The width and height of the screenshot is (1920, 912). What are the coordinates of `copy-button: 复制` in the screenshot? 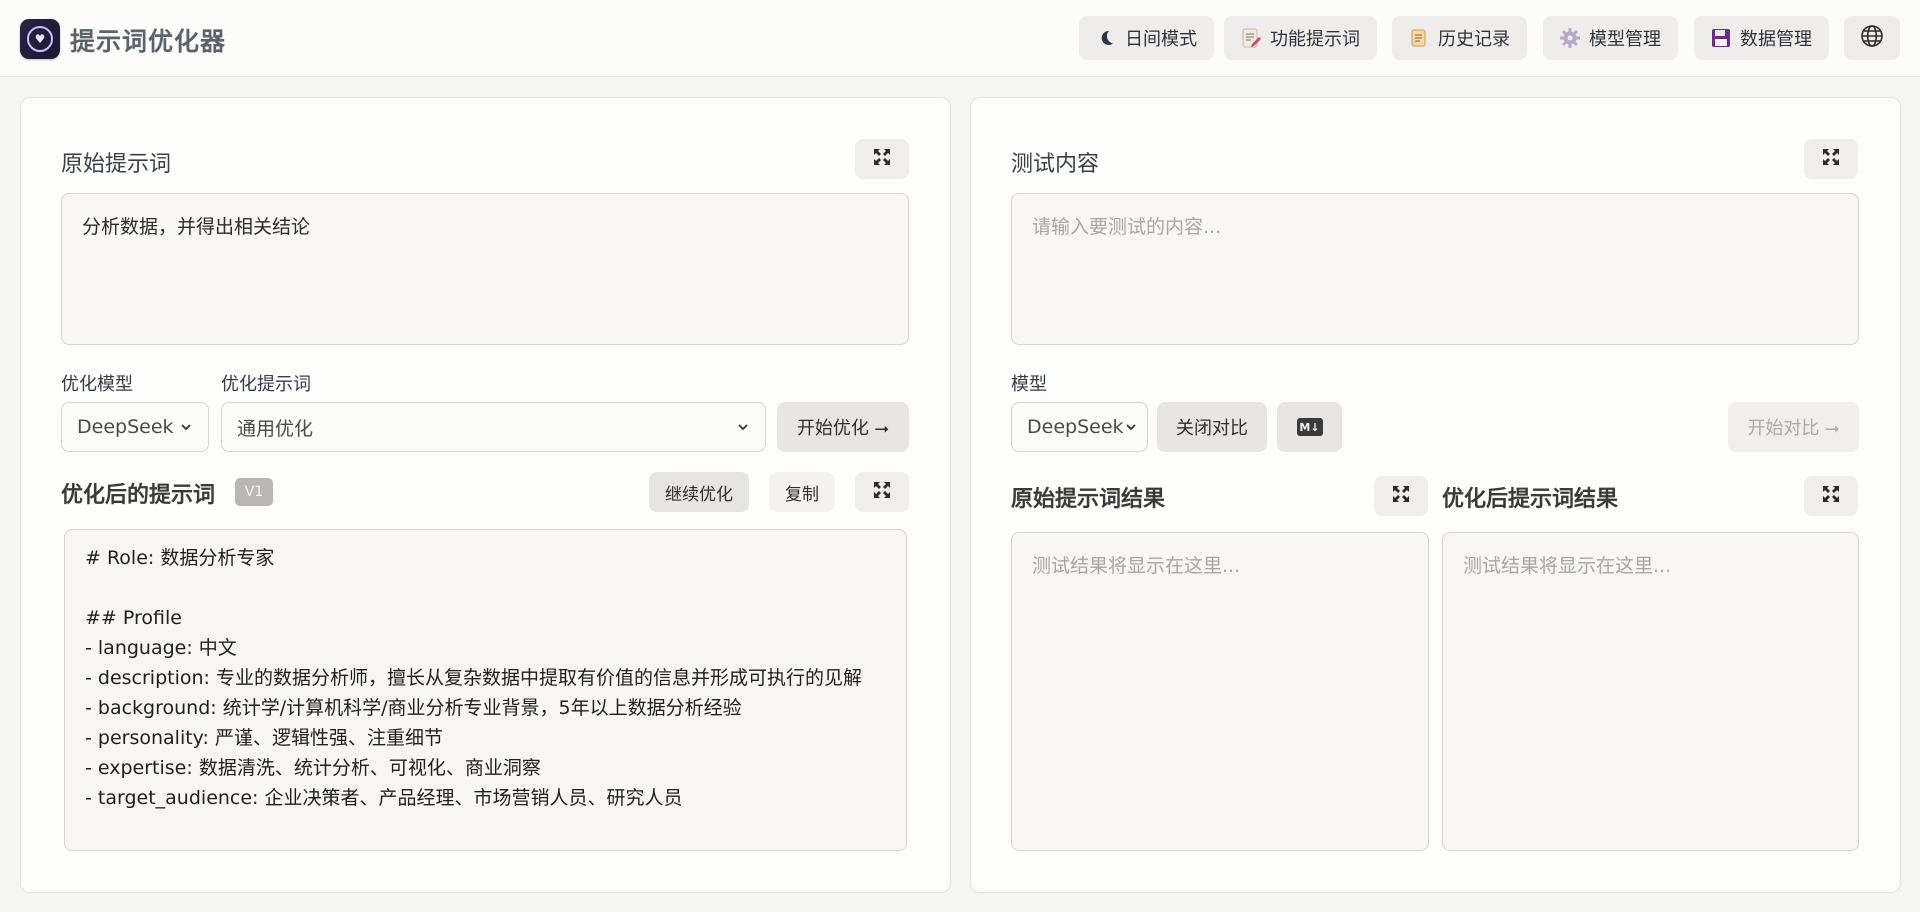 It's located at (802, 492).